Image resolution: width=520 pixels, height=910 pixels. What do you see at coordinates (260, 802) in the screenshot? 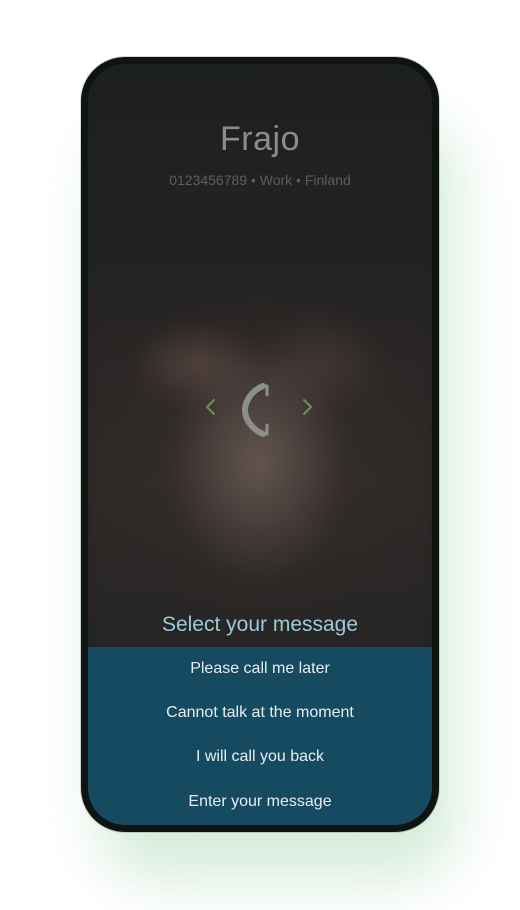
I see `message-option-enter-message: Enter your message` at bounding box center [260, 802].